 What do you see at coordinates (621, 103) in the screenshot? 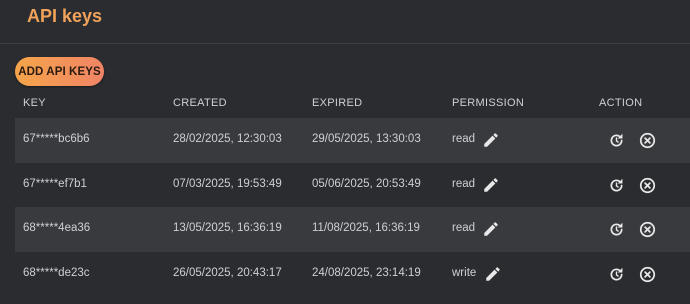
I see `column-header-action: ACTION` at bounding box center [621, 103].